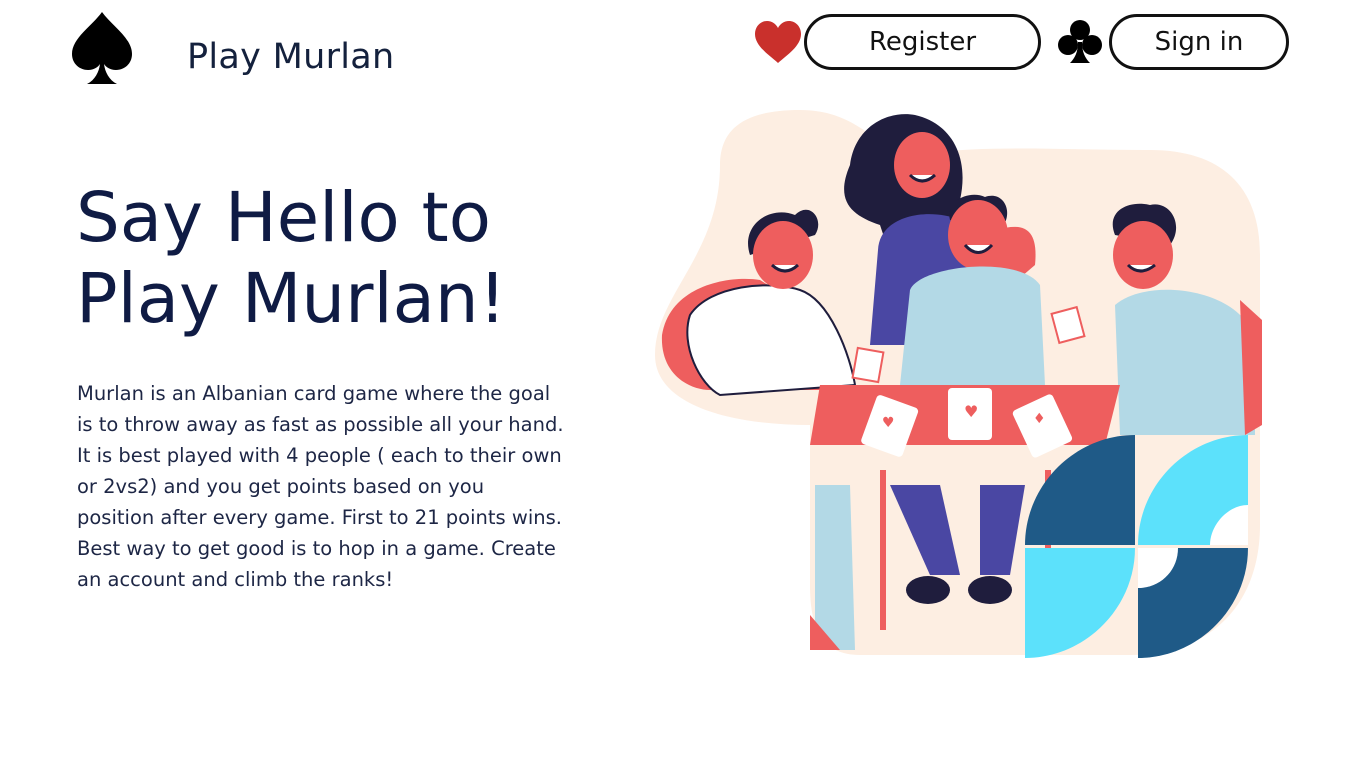 This screenshot has width=1366, height=768. What do you see at coordinates (1199, 42) in the screenshot?
I see `signin-button: Sign in` at bounding box center [1199, 42].